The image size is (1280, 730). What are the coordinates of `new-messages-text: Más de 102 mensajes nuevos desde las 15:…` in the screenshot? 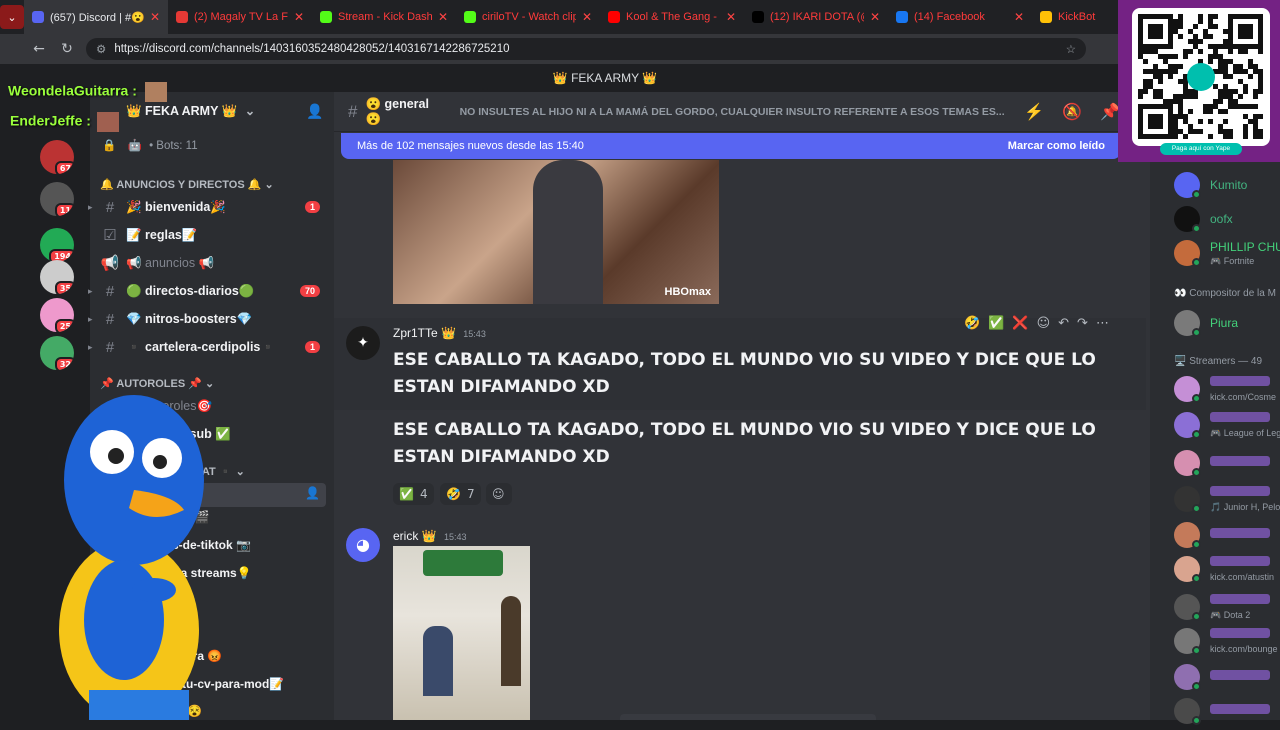 It's located at (470, 146).